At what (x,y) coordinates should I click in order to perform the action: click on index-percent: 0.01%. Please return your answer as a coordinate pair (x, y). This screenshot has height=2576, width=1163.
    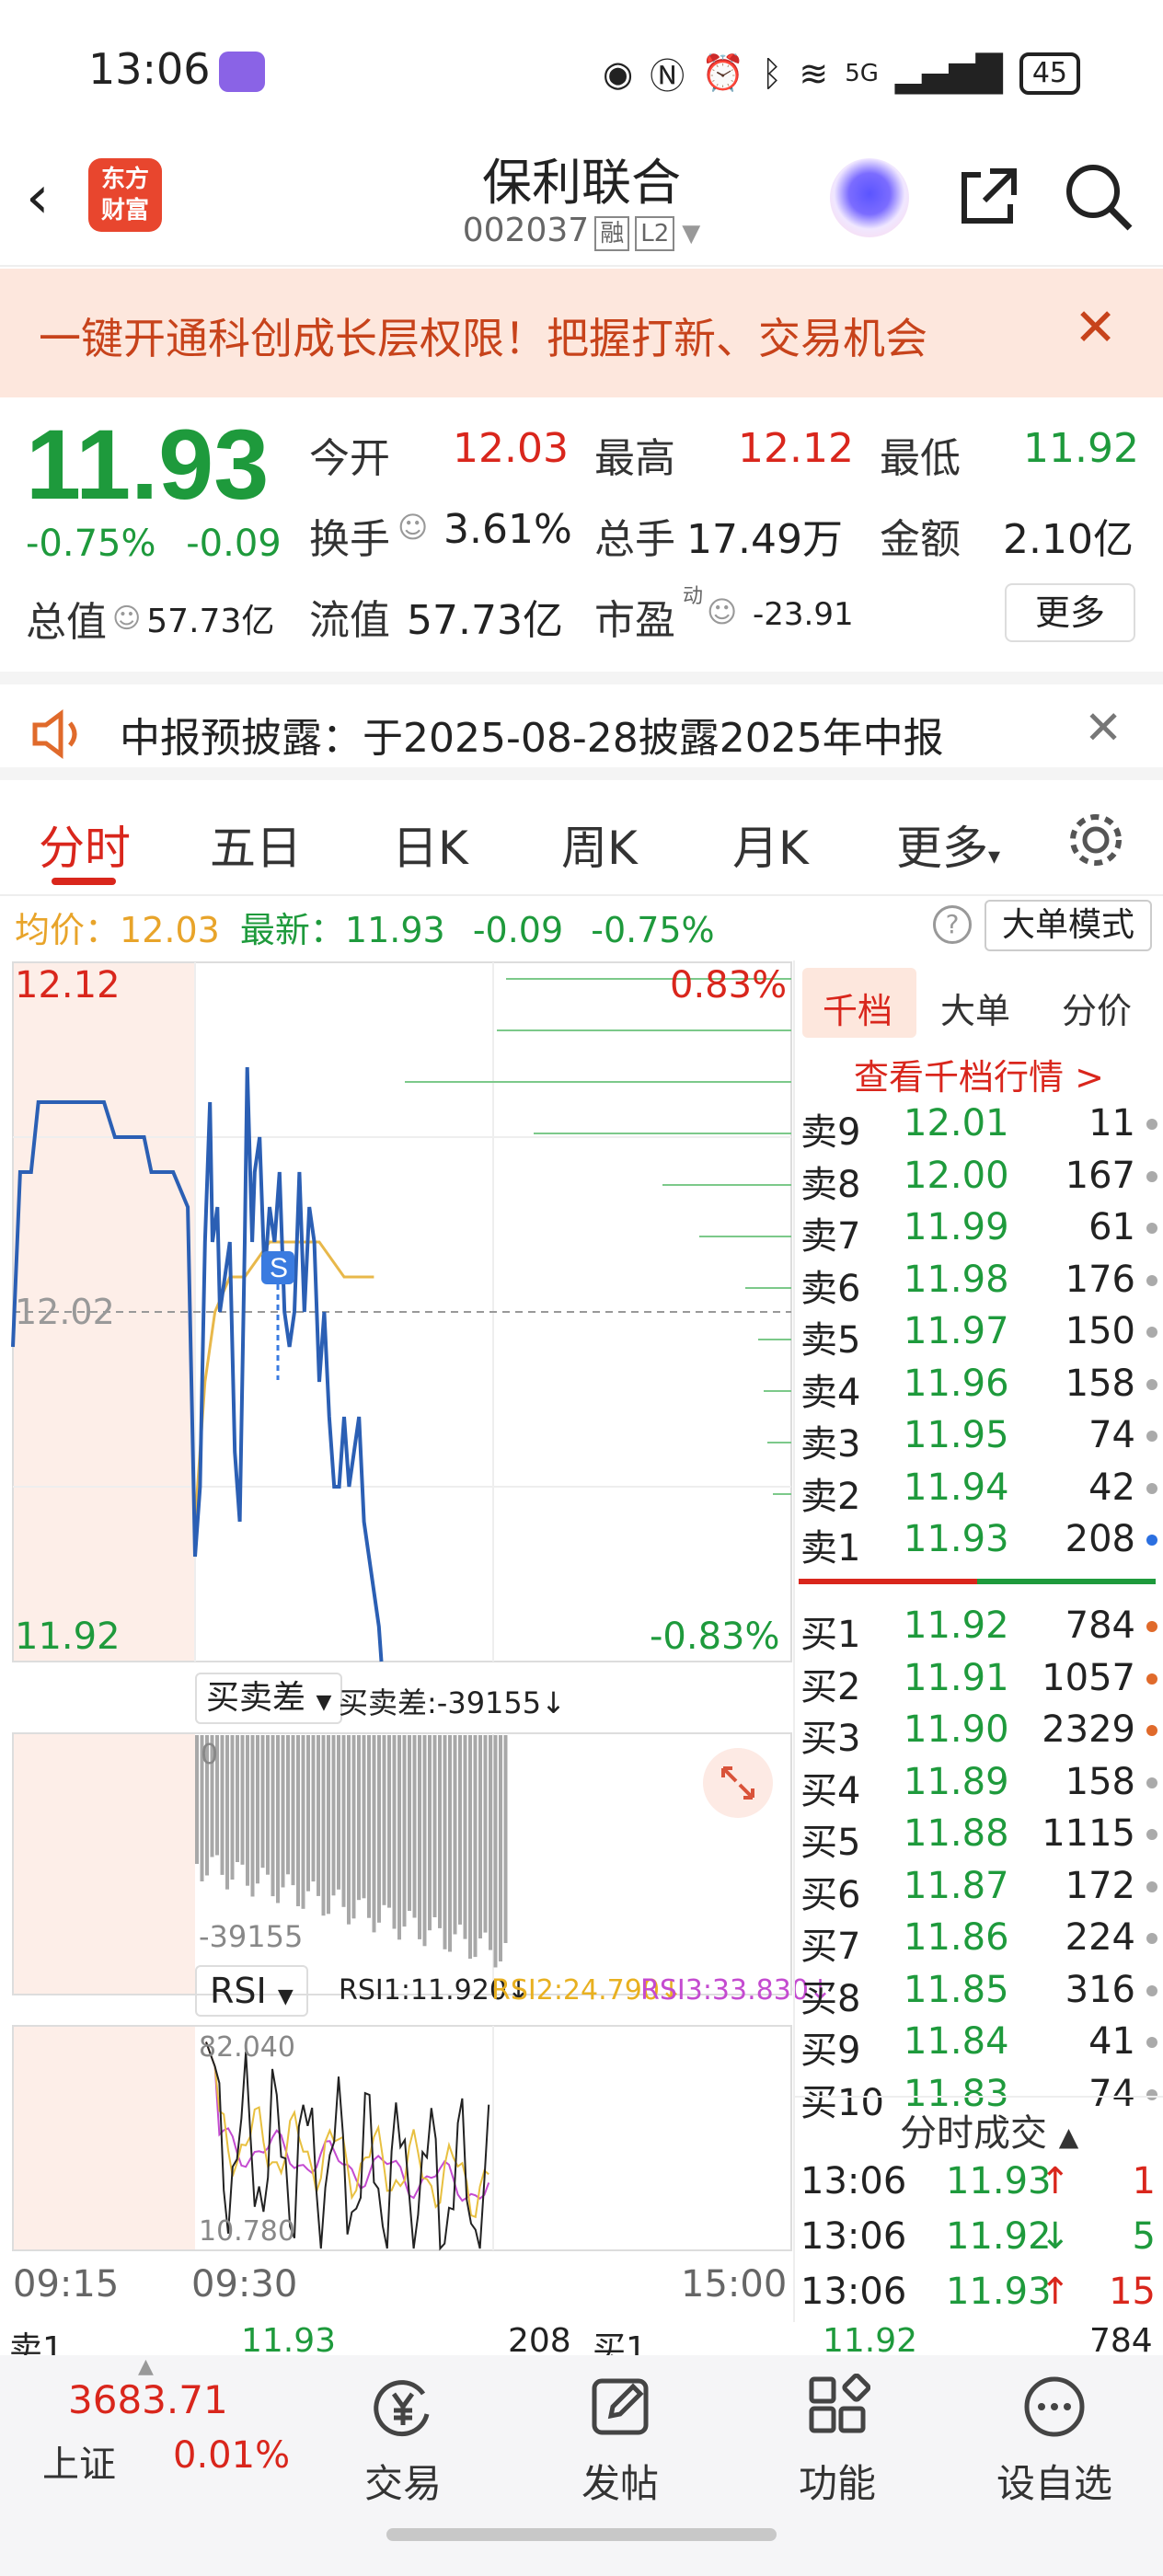
    Looking at the image, I should click on (232, 2455).